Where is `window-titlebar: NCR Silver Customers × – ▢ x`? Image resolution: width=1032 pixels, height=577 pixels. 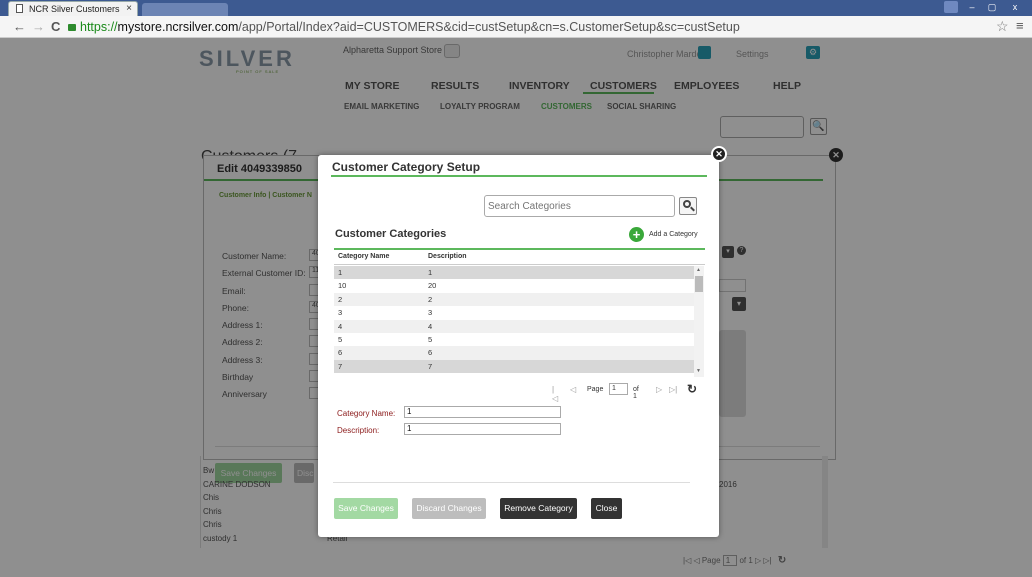 window-titlebar: NCR Silver Customers × – ▢ x is located at coordinates (516, 8).